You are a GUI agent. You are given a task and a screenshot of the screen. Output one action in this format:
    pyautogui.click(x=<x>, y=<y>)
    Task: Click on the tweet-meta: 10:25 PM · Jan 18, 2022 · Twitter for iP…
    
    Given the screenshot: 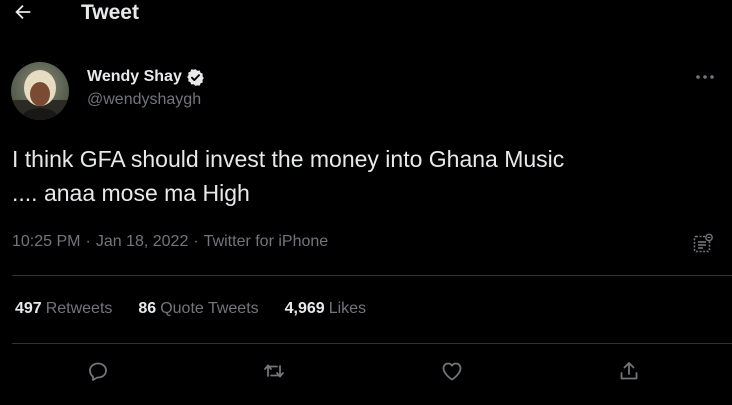 What is the action you would take?
    pyautogui.click(x=170, y=242)
    